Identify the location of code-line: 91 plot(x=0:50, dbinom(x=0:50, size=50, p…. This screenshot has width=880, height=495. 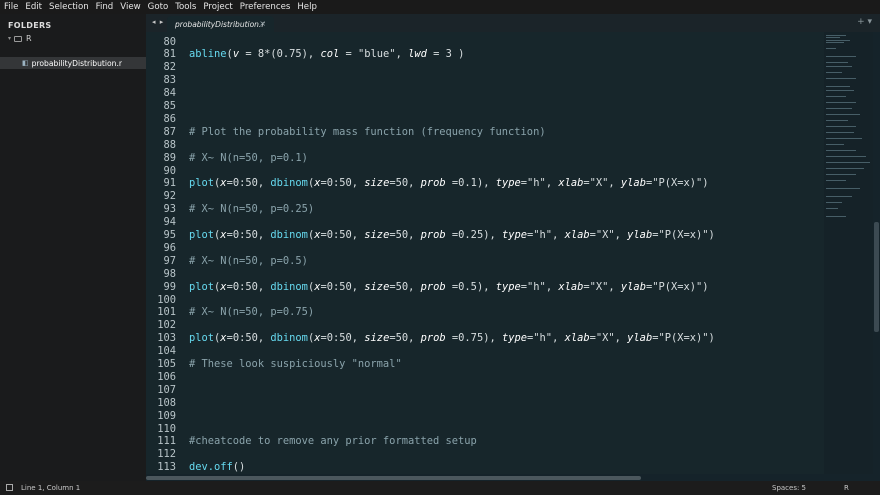
(485, 183).